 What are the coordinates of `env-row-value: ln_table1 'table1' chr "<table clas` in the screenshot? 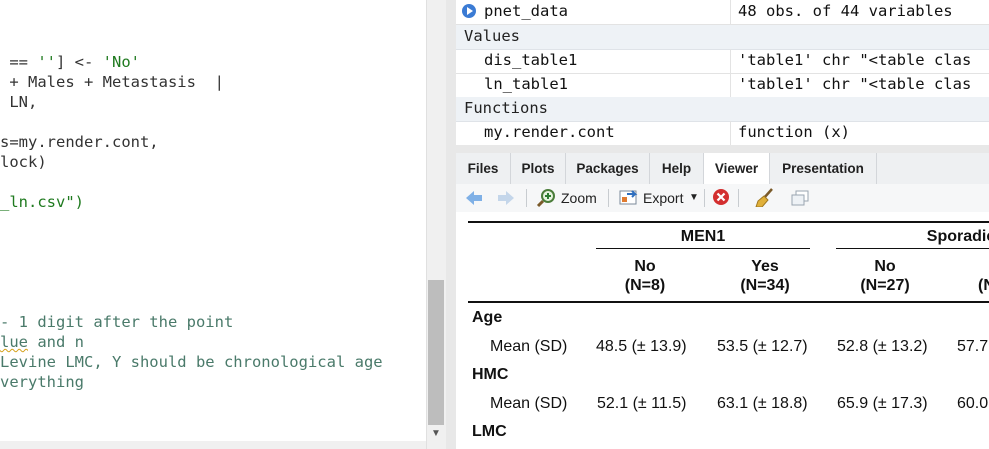 It's located at (722, 85).